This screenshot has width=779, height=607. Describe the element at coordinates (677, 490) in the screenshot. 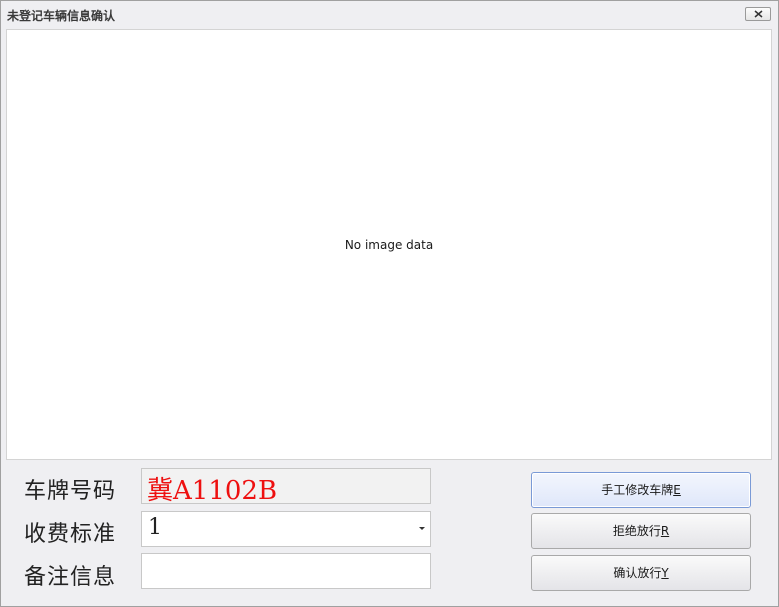

I see `edit-plate-shortcut: E` at that location.